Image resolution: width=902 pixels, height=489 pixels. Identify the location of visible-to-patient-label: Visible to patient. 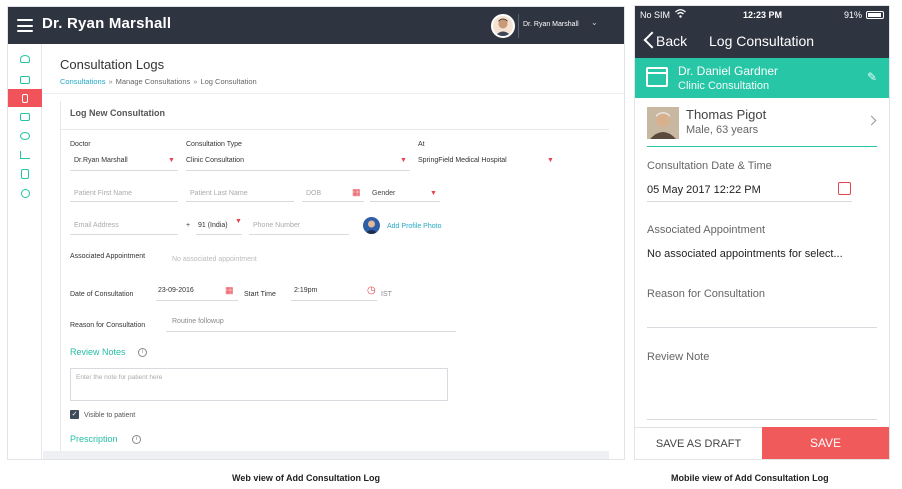
(110, 415).